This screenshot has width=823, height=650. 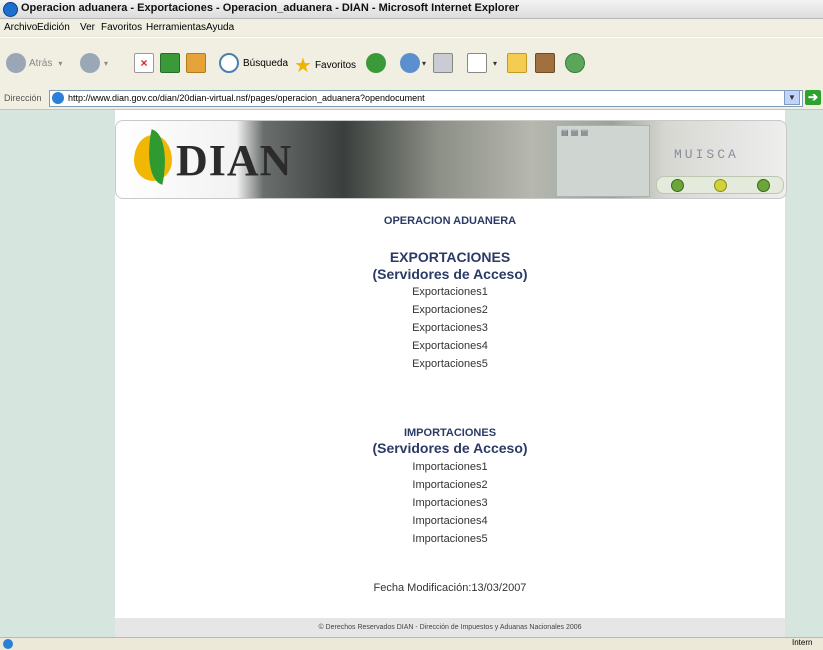 What do you see at coordinates (411, 643) in the screenshot?
I see `status-bar: Intern` at bounding box center [411, 643].